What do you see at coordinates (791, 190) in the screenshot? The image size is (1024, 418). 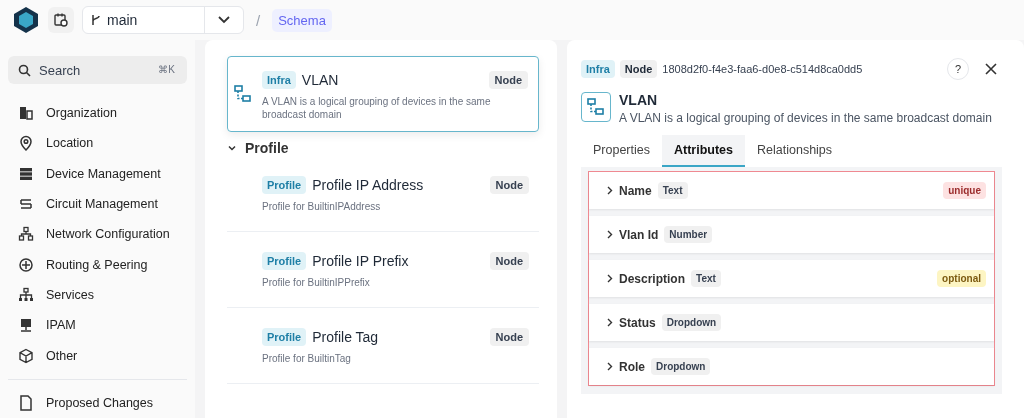 I see `attribute-row: Name Text unique` at bounding box center [791, 190].